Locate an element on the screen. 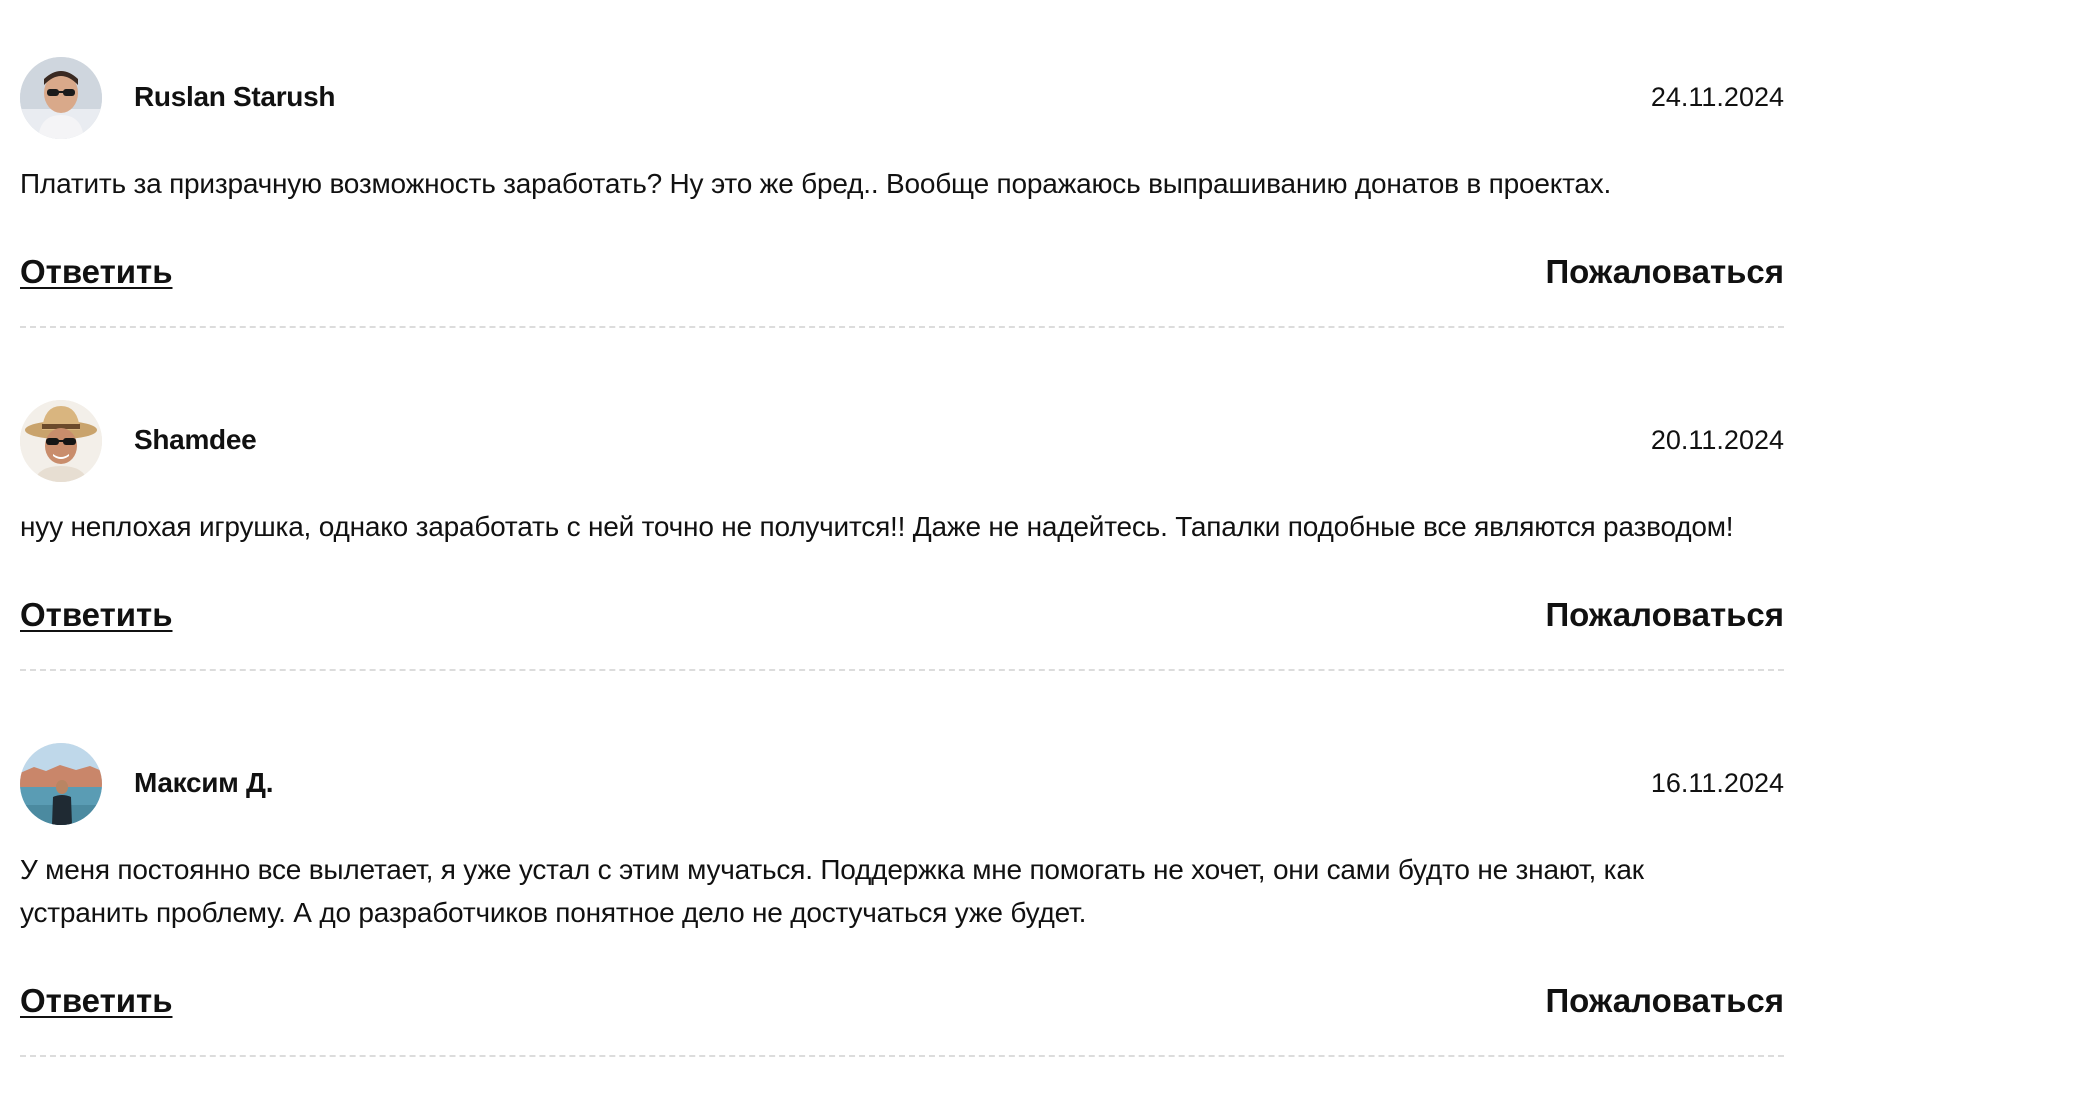 This screenshot has width=2086, height=1106. comment-date: 24.11.2024 is located at coordinates (1717, 97).